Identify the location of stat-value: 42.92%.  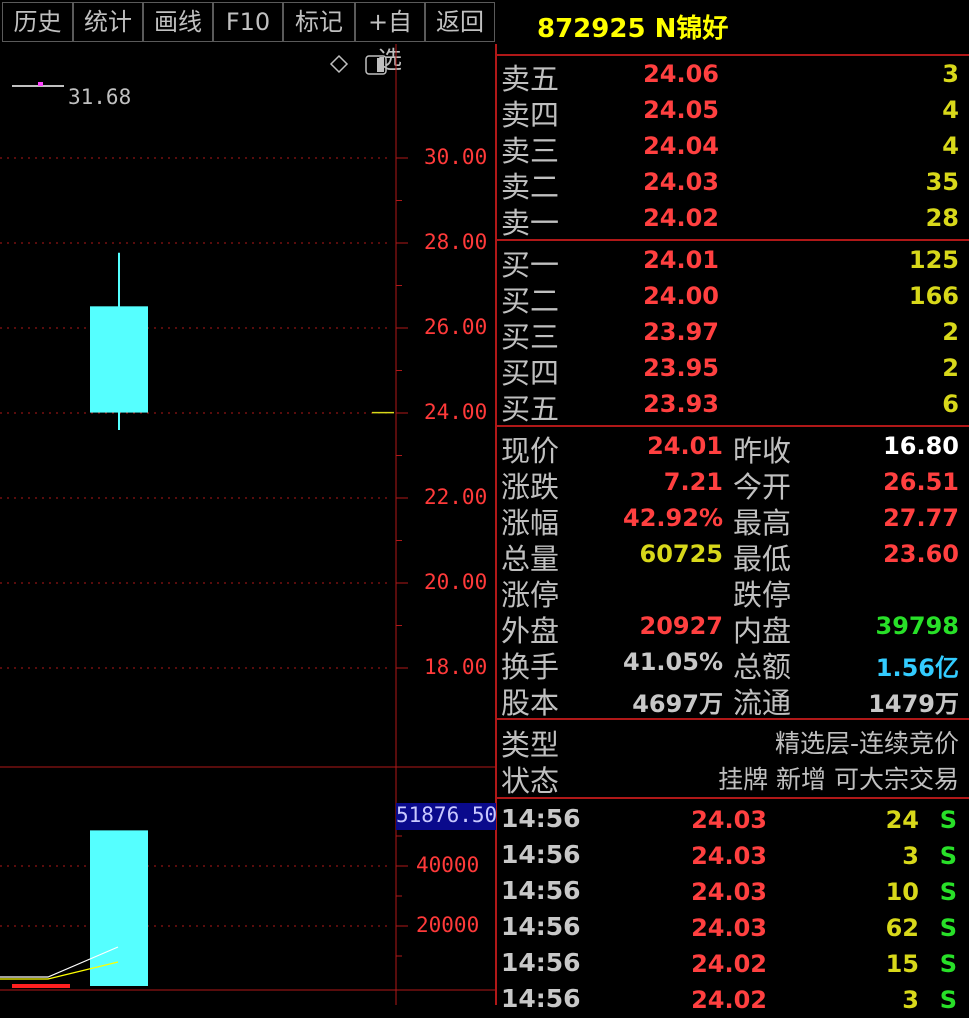
(673, 518).